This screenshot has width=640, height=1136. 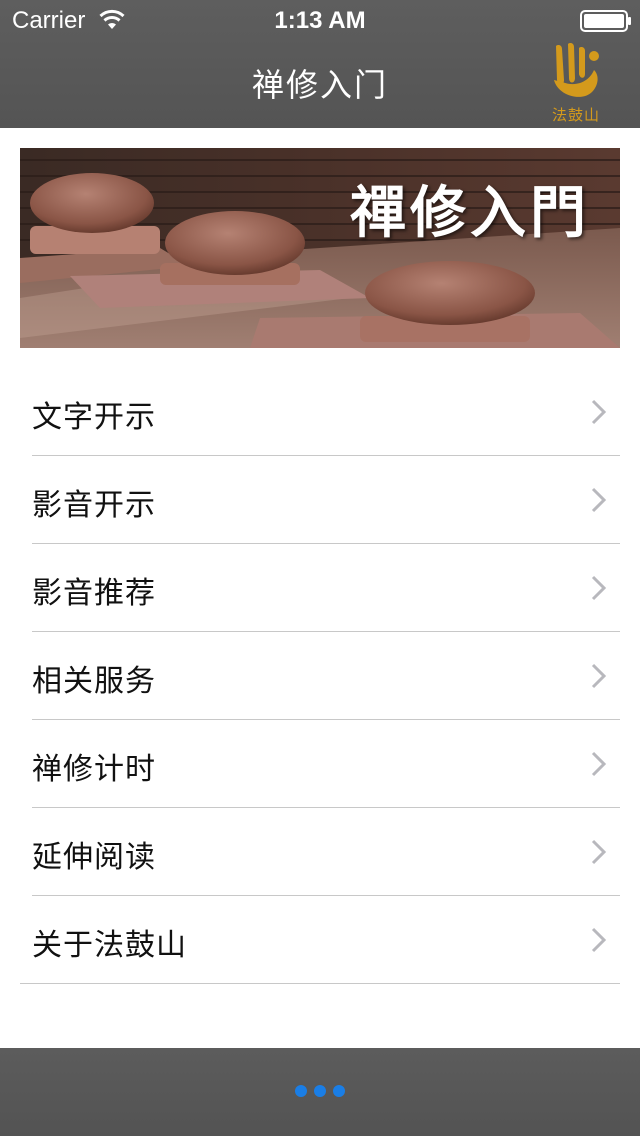 I want to click on status-time: 1:13 AM, so click(x=320, y=20).